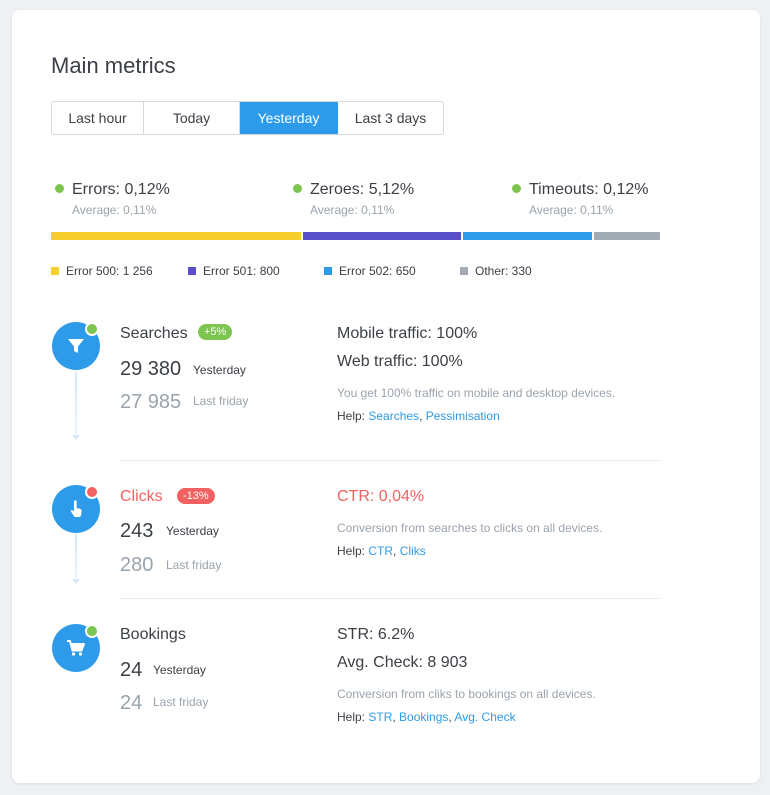  Describe the element at coordinates (131, 703) in the screenshot. I see `bookings-previous-value: 24` at that location.